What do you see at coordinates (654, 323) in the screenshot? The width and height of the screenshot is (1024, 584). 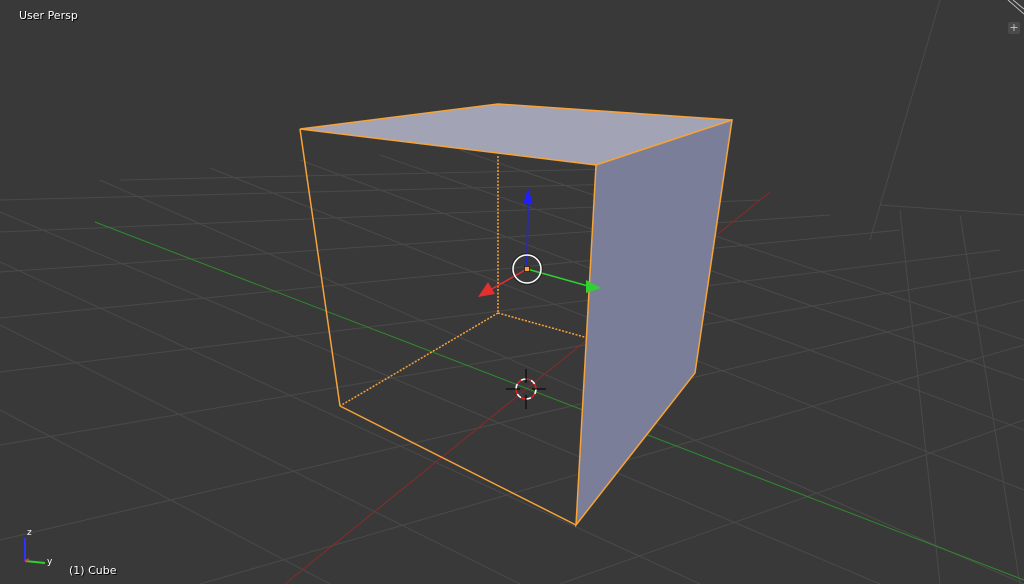 I see `cube-right-face` at bounding box center [654, 323].